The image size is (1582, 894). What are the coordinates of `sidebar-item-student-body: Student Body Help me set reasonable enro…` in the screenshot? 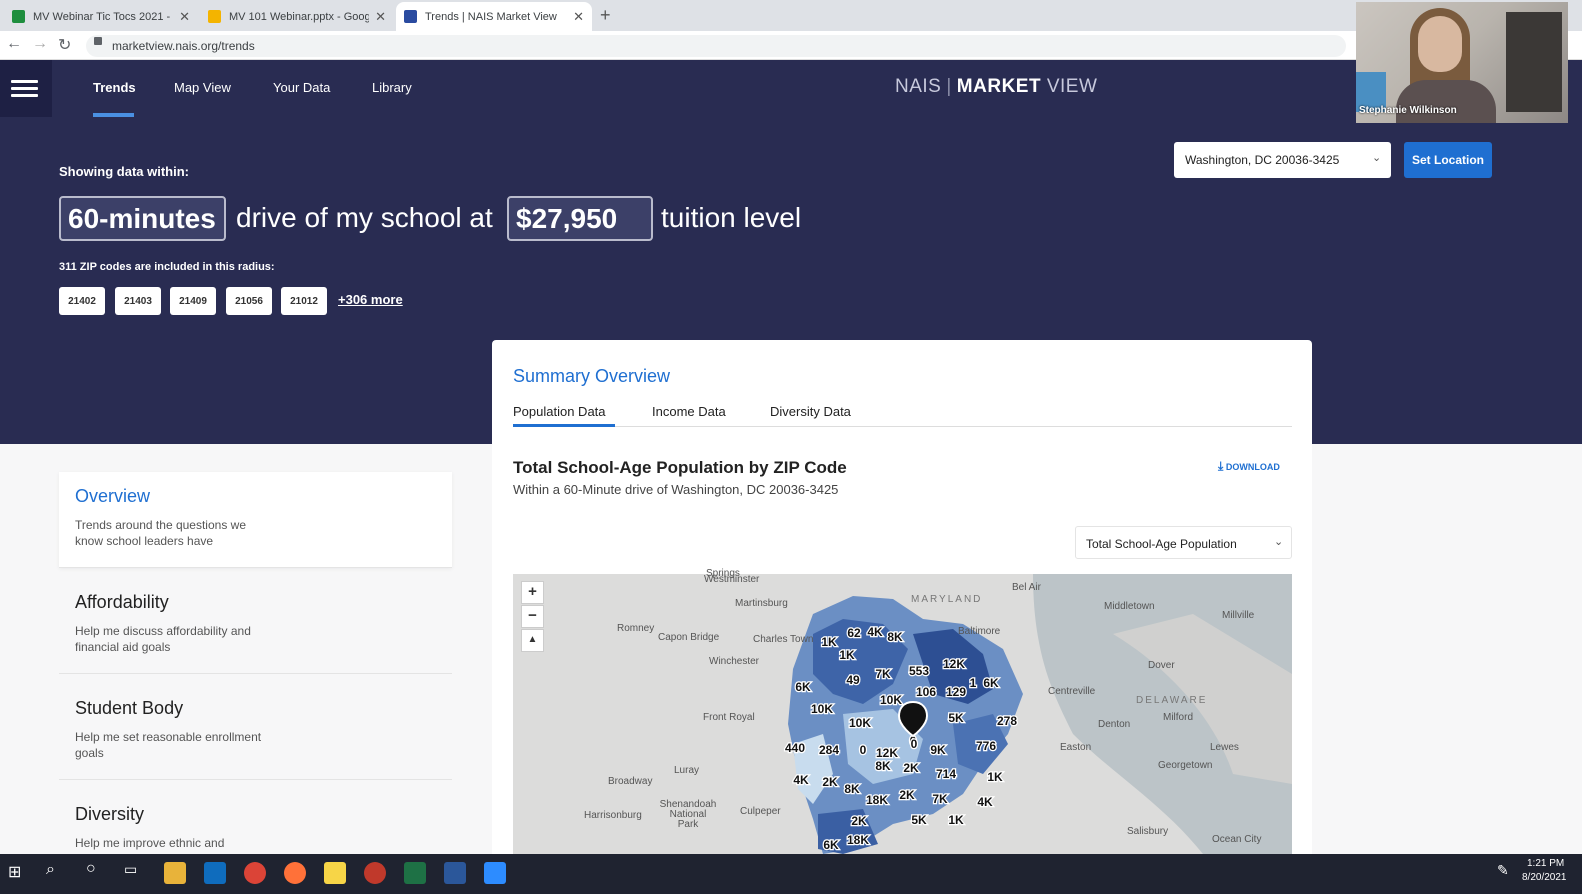 It's located at (255, 732).